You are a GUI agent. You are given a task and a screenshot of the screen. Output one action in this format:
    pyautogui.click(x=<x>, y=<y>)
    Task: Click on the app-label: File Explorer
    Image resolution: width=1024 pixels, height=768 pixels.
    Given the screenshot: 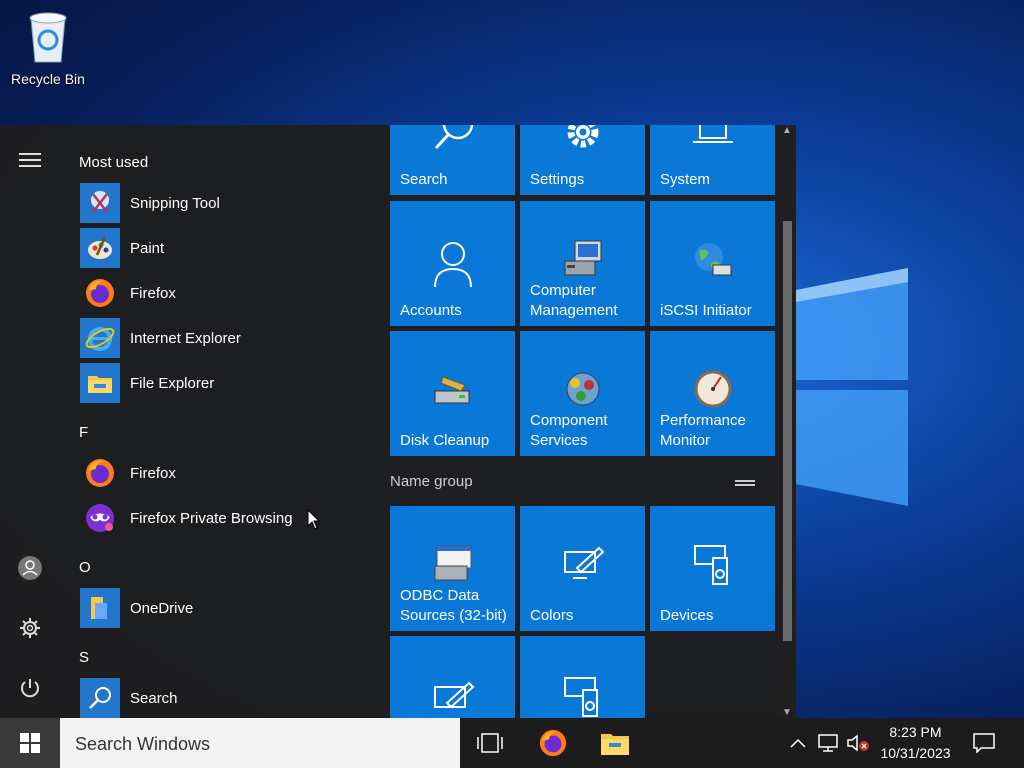 What is the action you would take?
    pyautogui.click(x=172, y=383)
    